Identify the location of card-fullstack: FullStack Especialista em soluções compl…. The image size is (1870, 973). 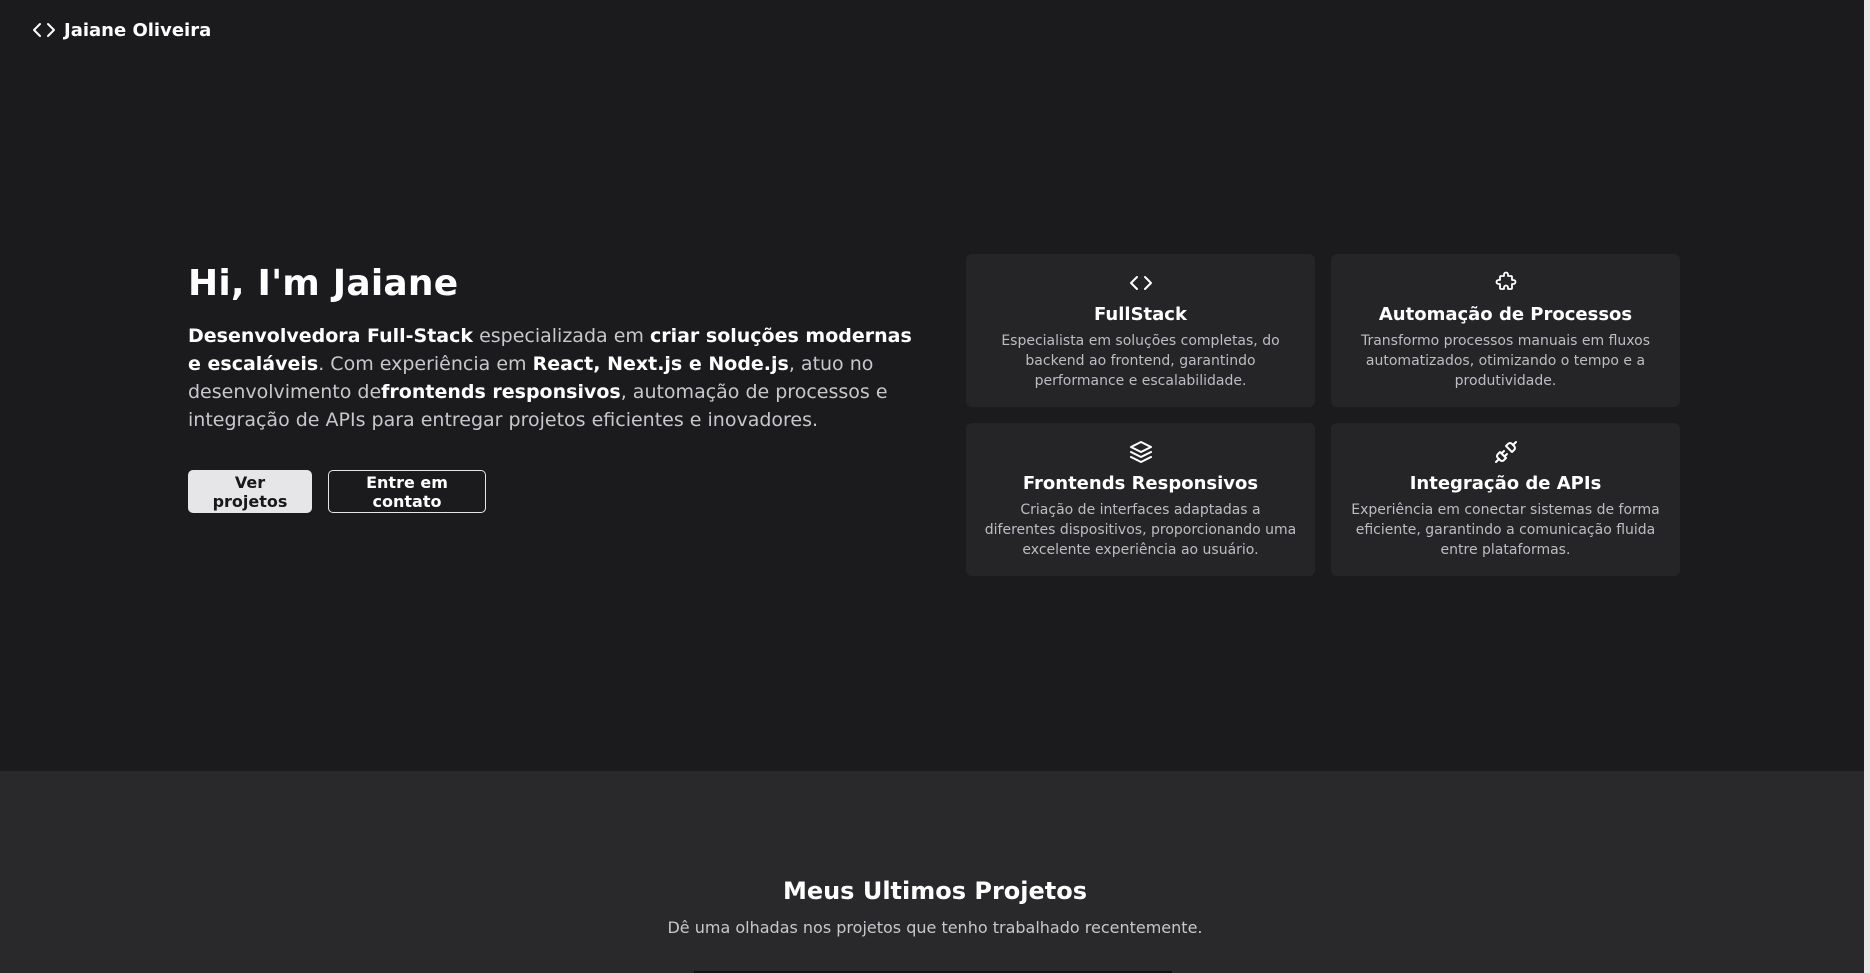
(1140, 330).